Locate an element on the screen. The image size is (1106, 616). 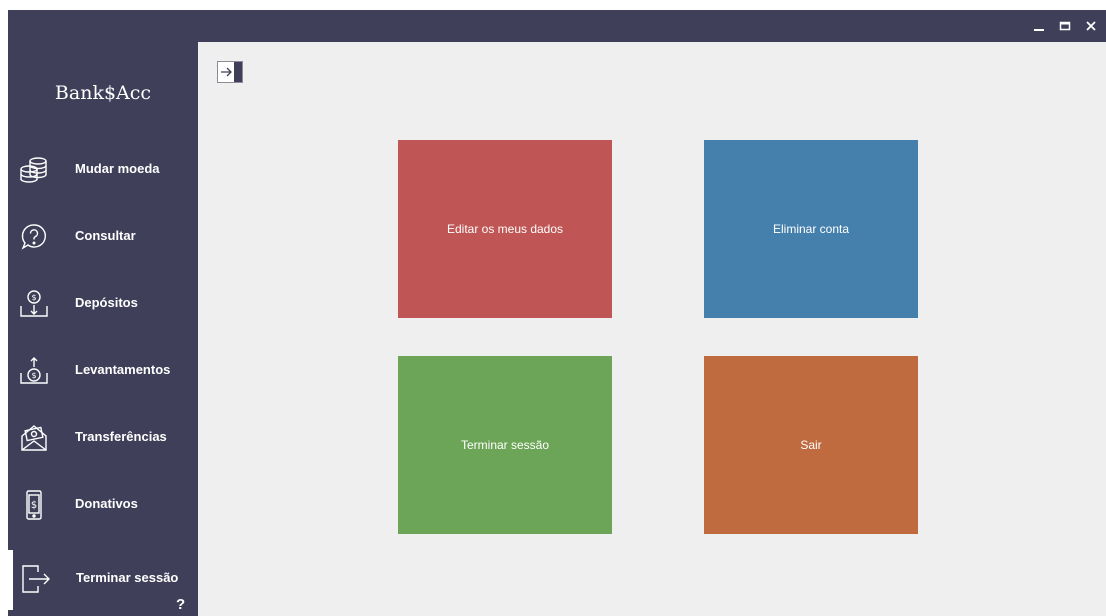
close-icon is located at coordinates (1091, 26).